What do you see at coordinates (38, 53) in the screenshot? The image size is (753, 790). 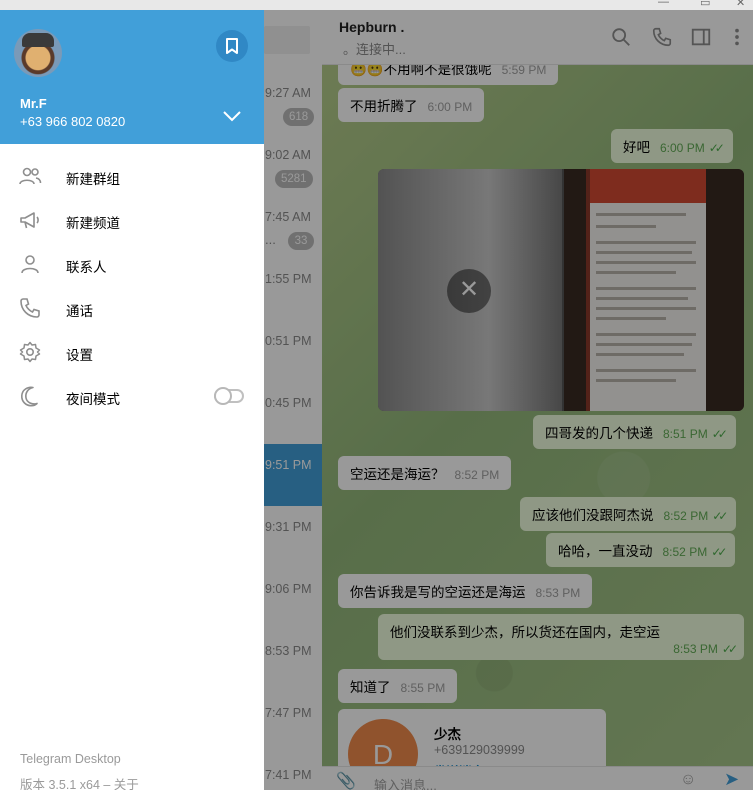 I see `avatar` at bounding box center [38, 53].